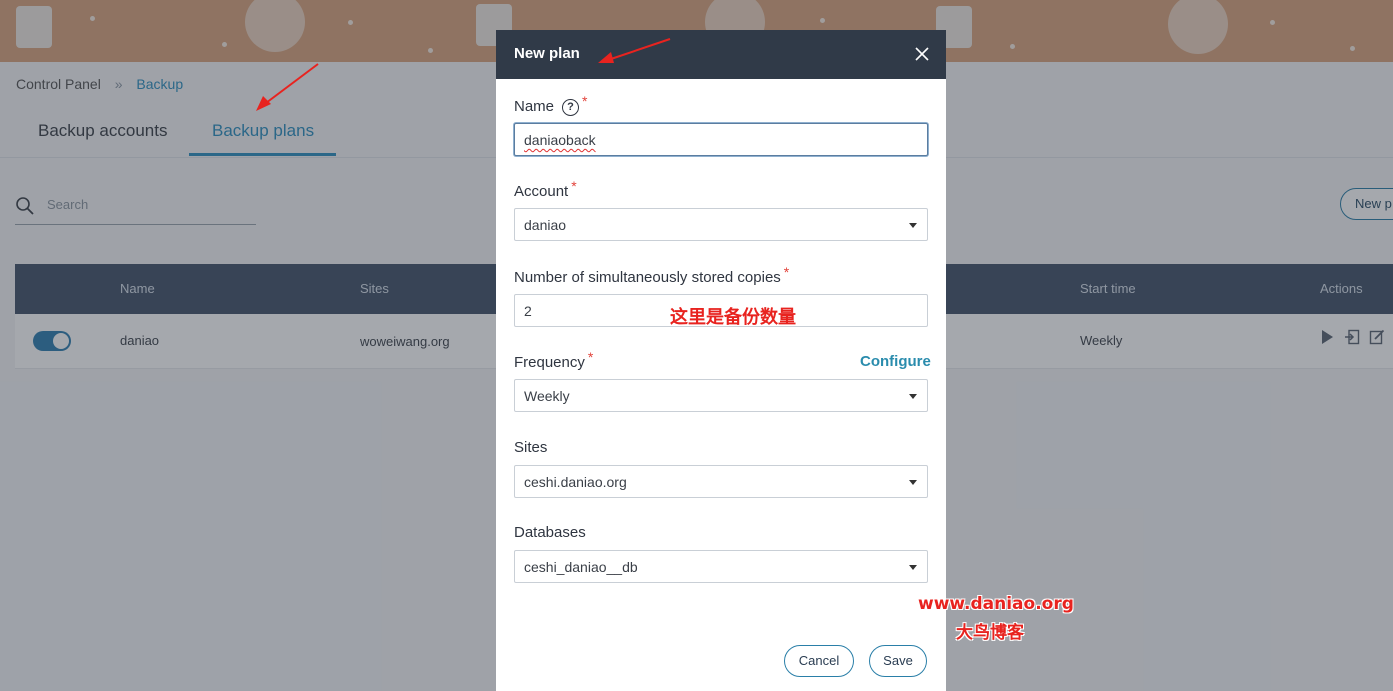 This screenshot has height=691, width=1393. I want to click on databases-label: Databases, so click(550, 532).